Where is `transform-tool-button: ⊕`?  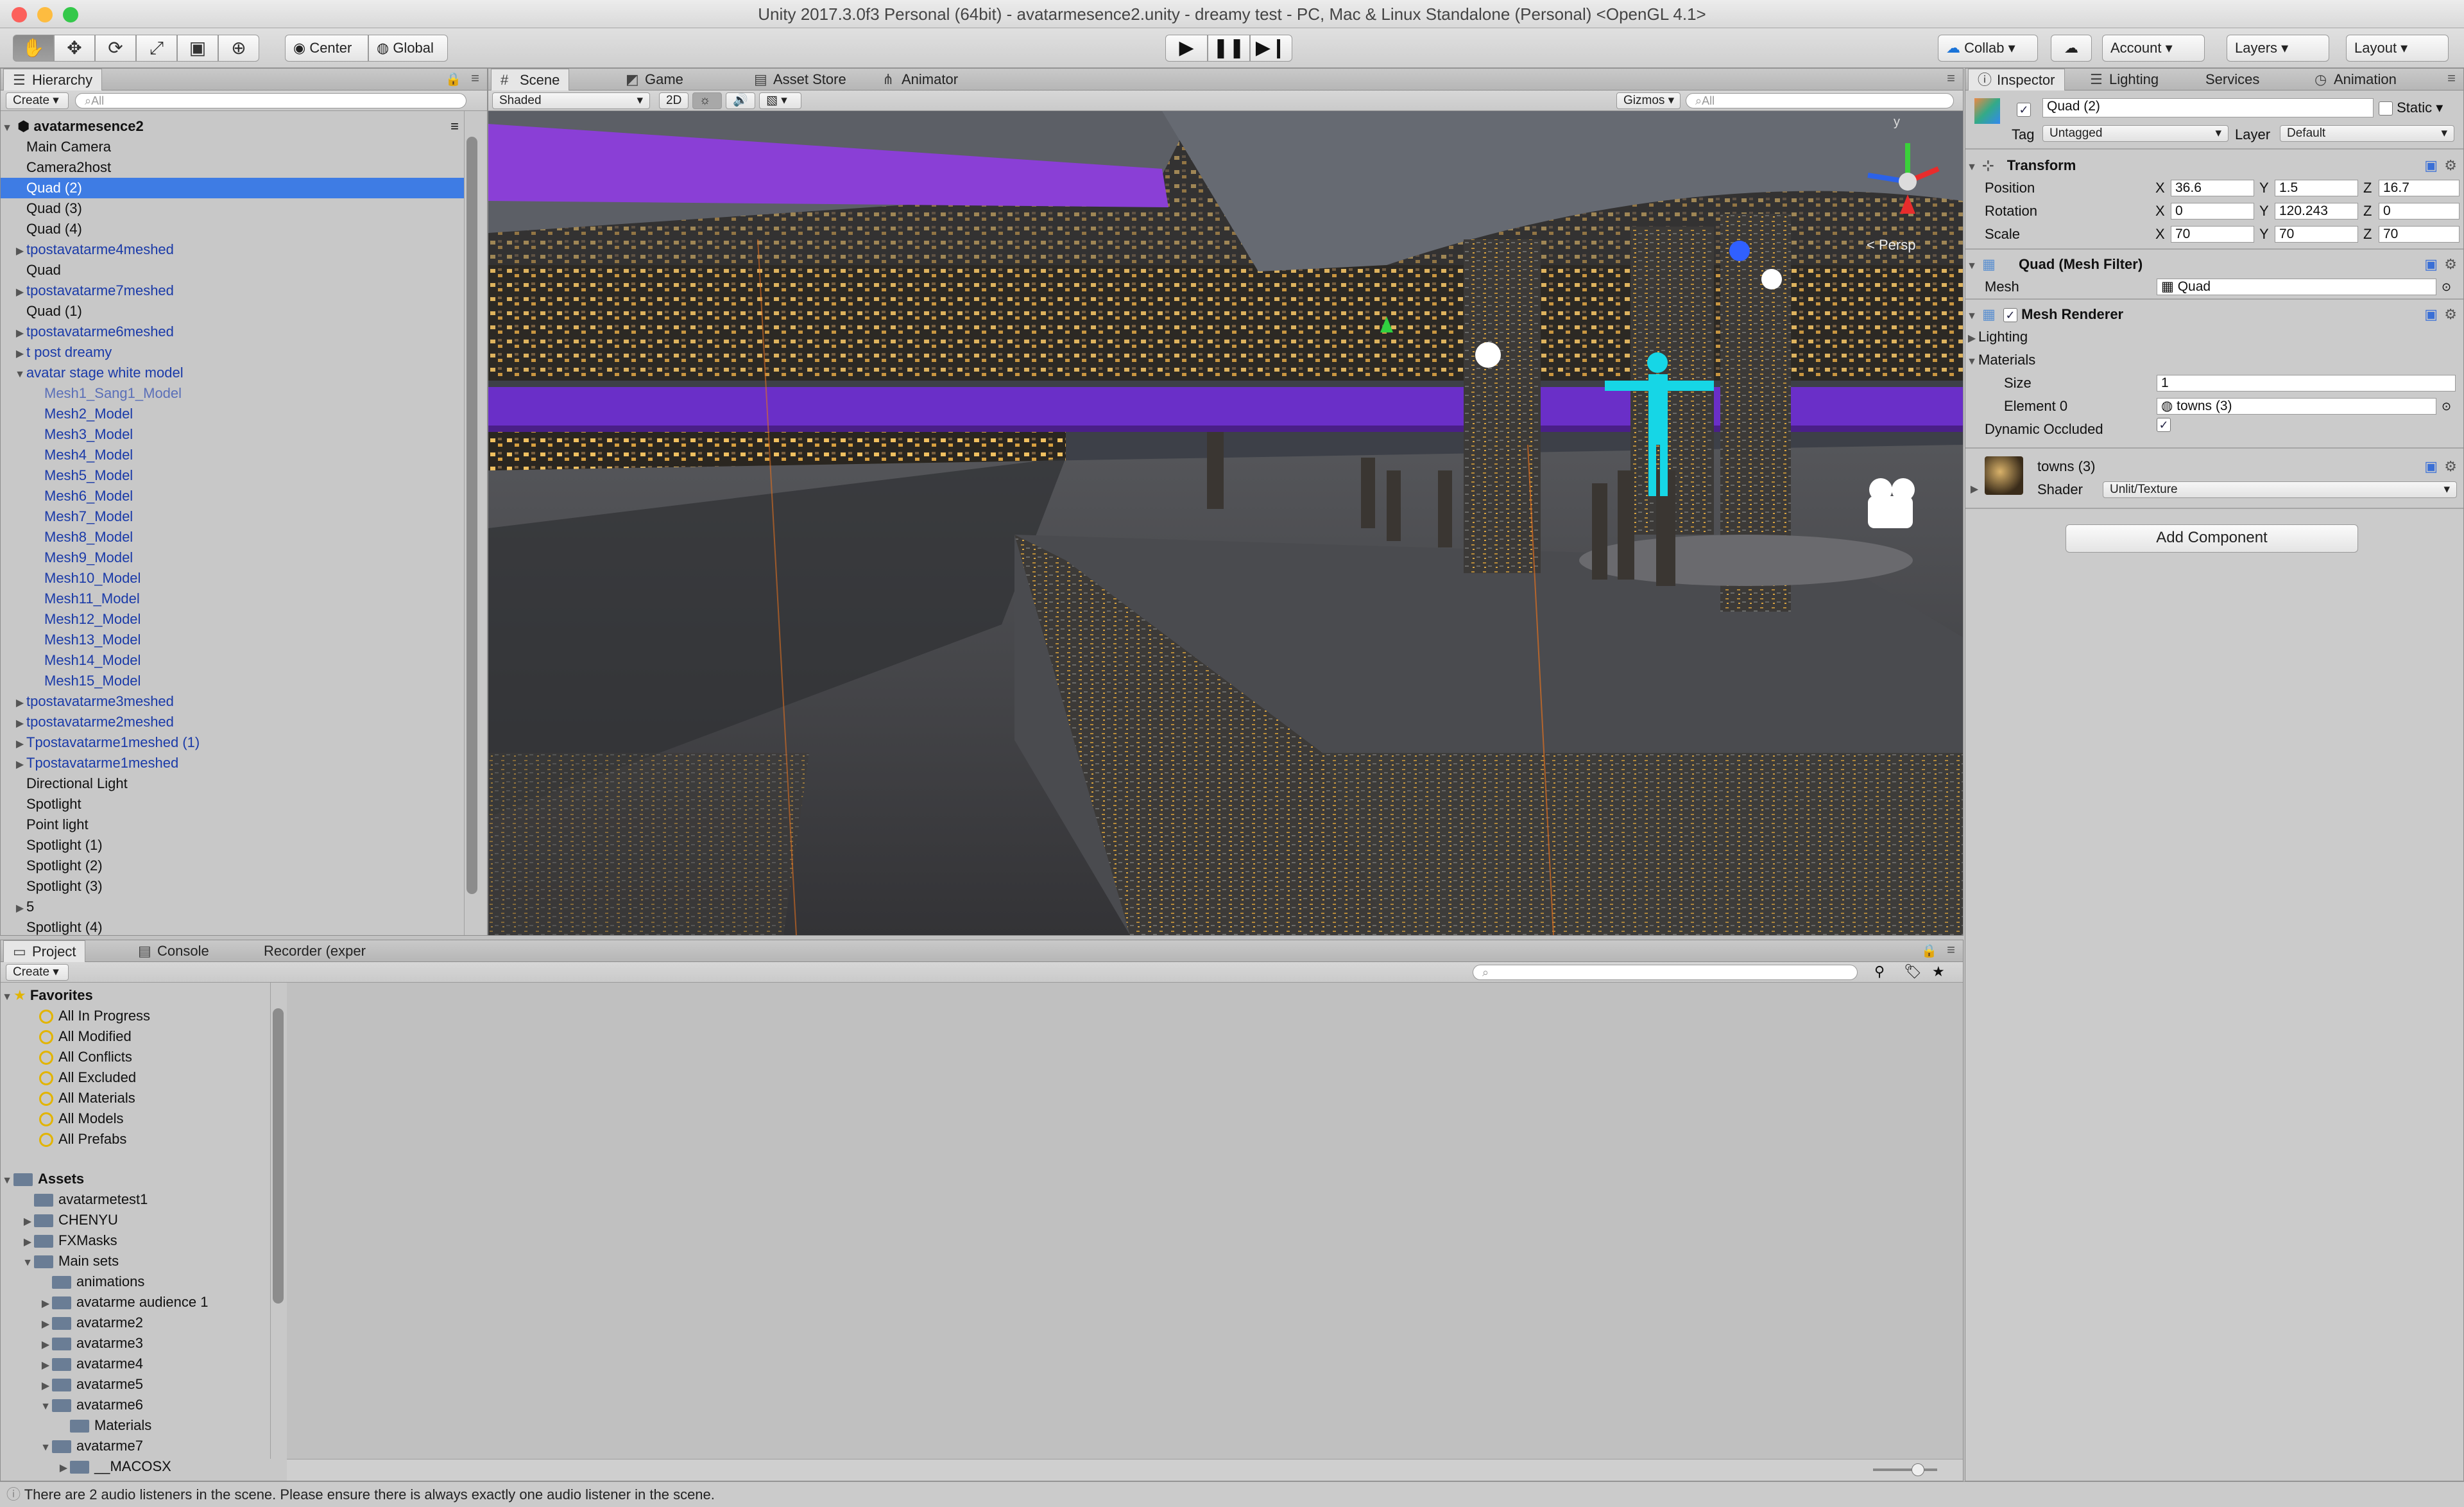
transform-tool-button: ⊕ is located at coordinates (239, 48).